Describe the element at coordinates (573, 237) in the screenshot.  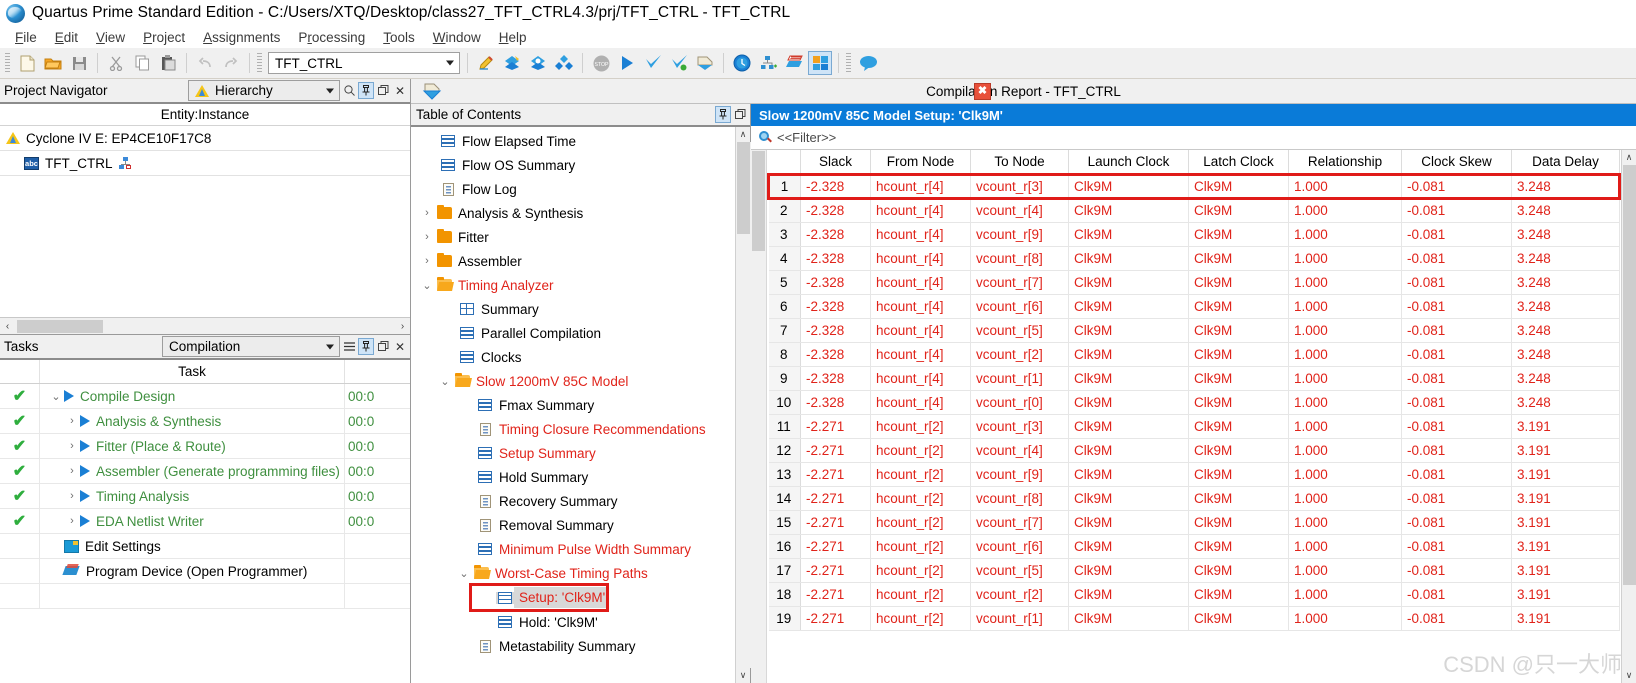
I see `toc-item-fitter: › Fitter` at that location.